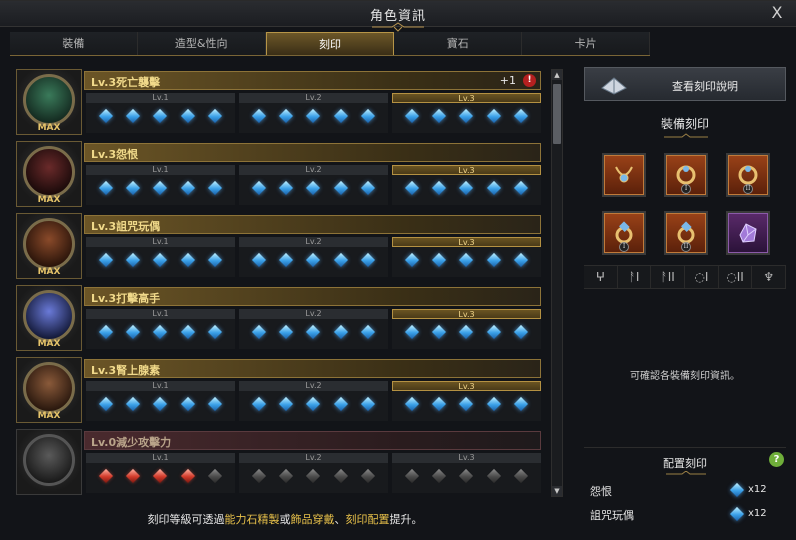  I want to click on ability-stone-filter-icon: ♆, so click(769, 277).